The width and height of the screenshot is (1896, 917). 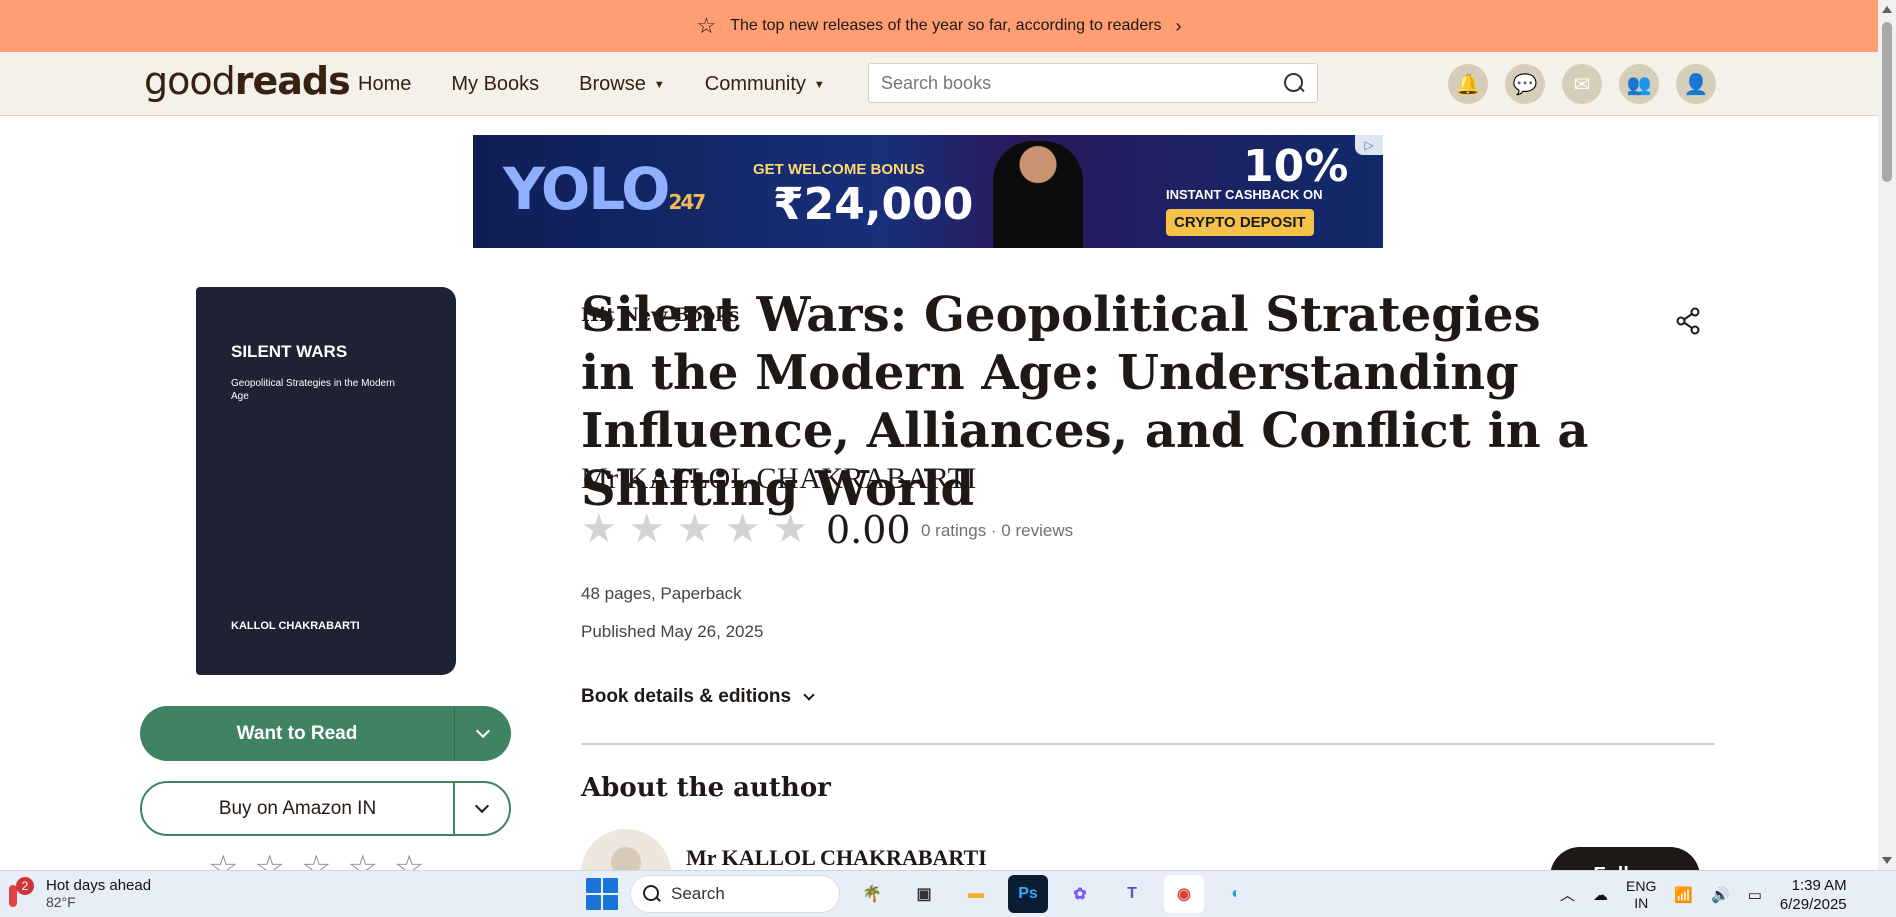 I want to click on about-author-heading: About the author, so click(x=706, y=788).